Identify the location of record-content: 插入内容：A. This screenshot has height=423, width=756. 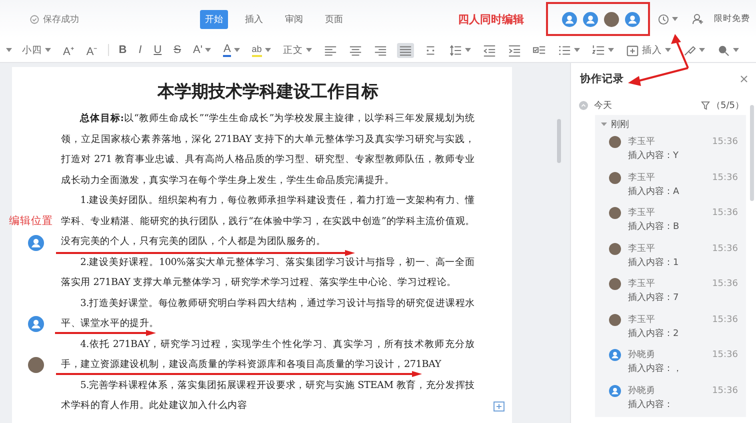
(654, 192).